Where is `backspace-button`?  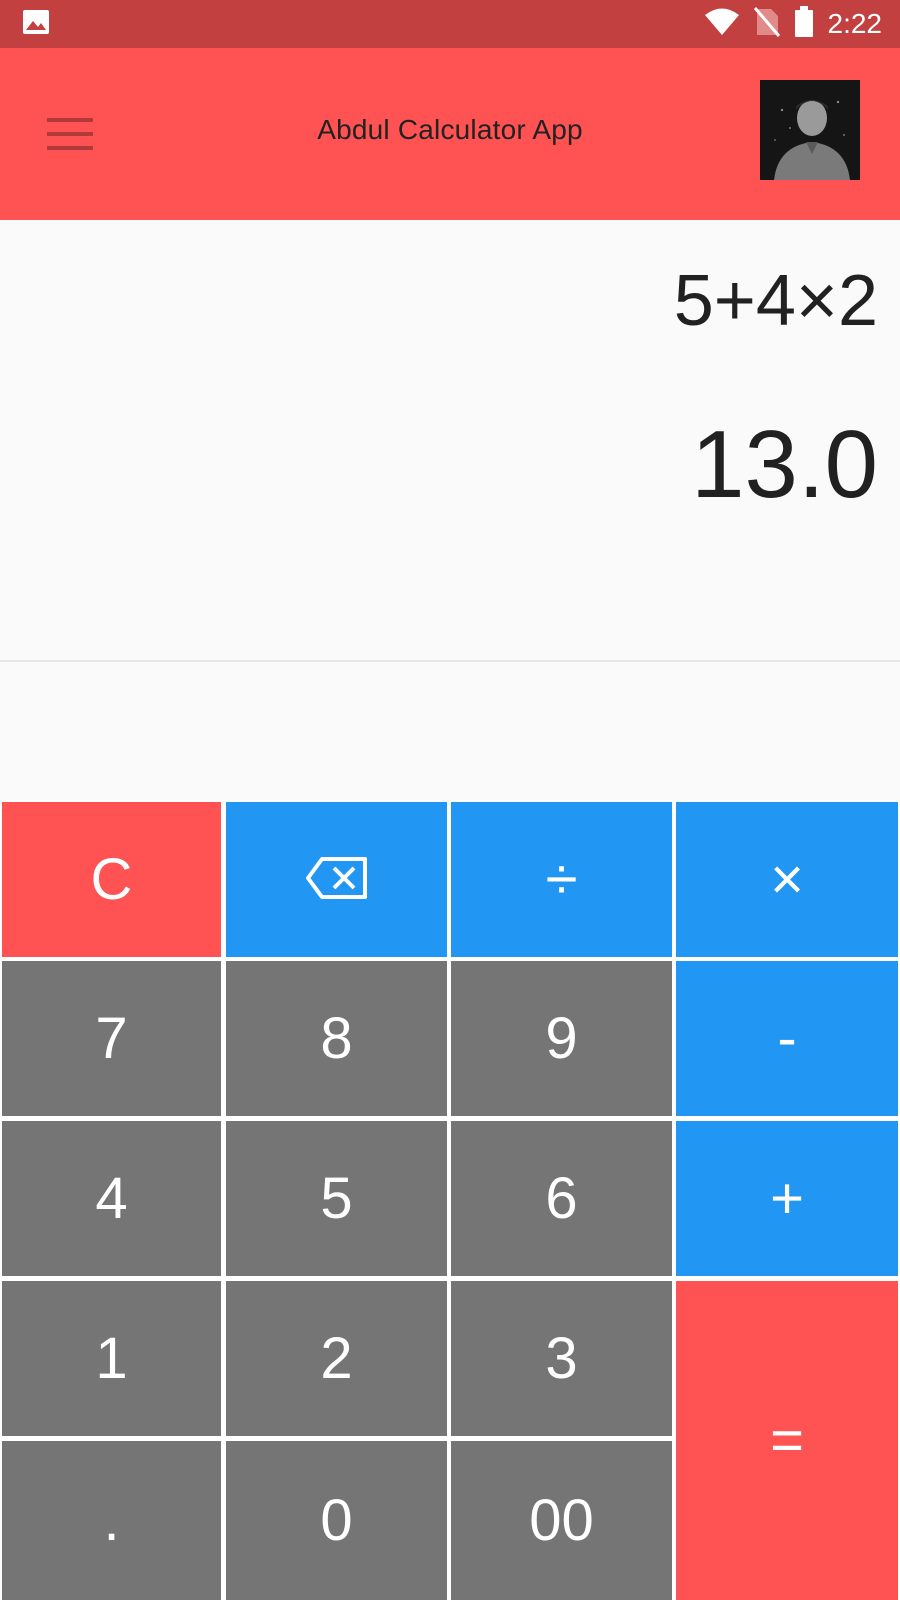 backspace-button is located at coordinates (336, 879).